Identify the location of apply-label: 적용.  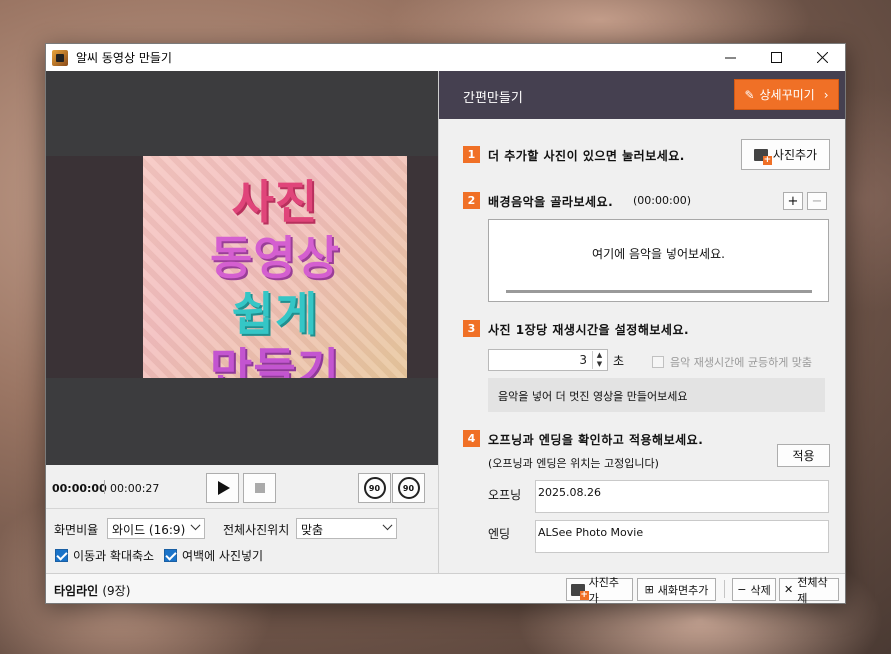
(803, 456).